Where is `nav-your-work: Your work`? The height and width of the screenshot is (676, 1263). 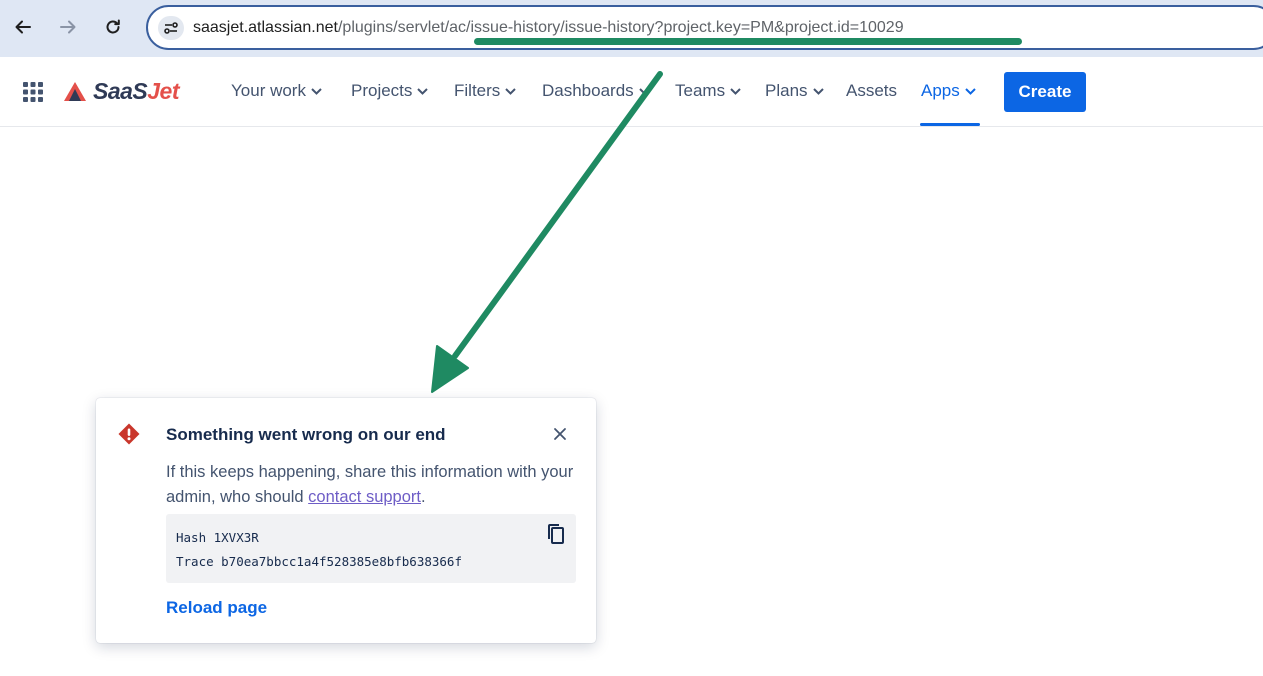 nav-your-work: Your work is located at coordinates (276, 91).